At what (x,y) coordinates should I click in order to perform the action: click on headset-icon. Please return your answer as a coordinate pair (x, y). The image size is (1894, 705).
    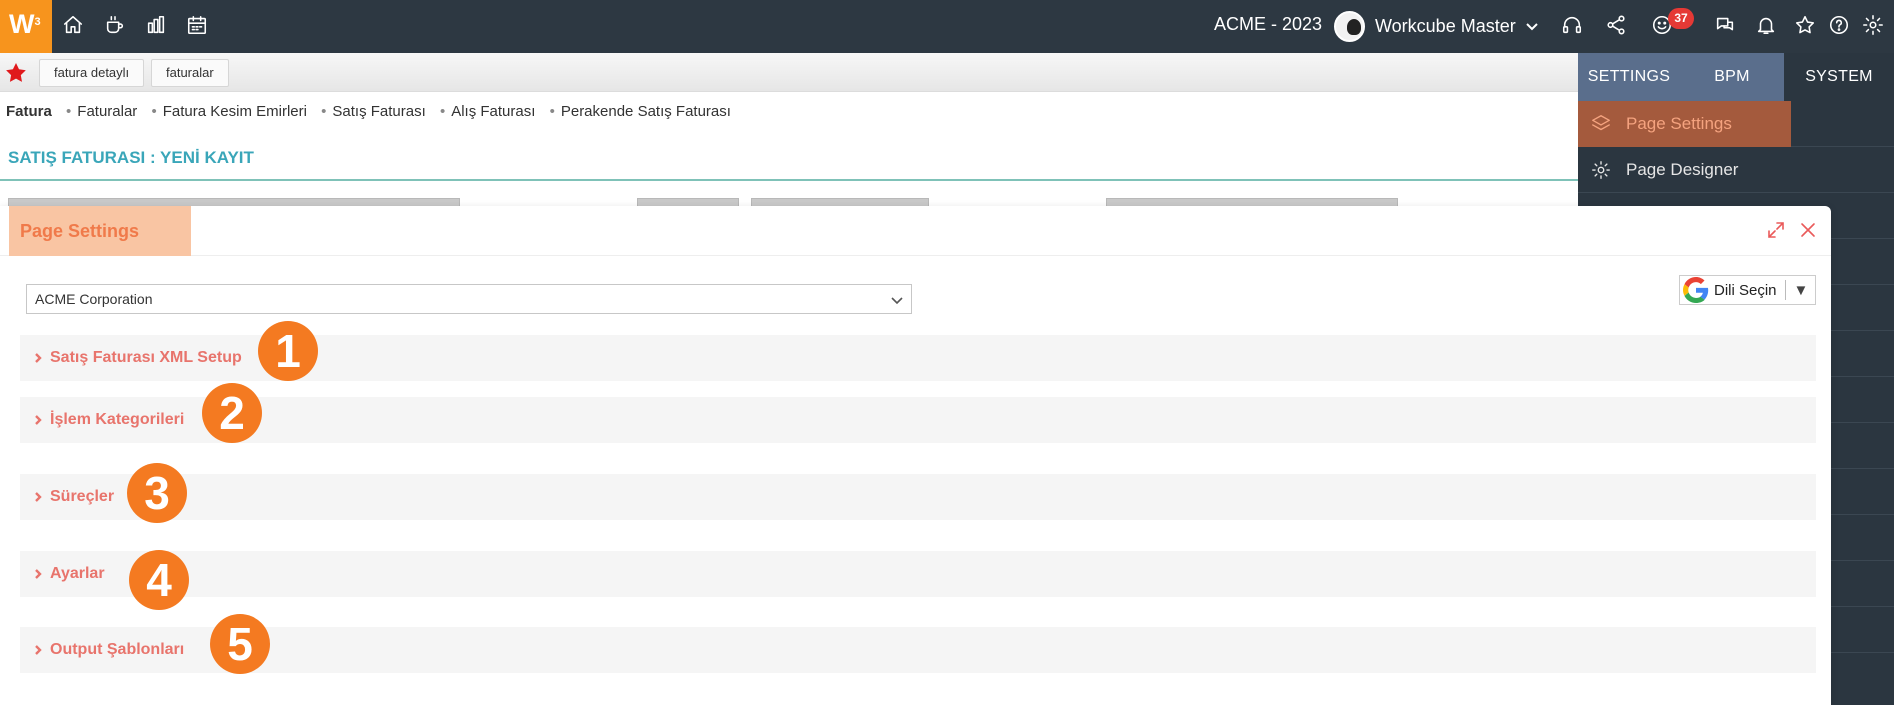
    Looking at the image, I should click on (1572, 25).